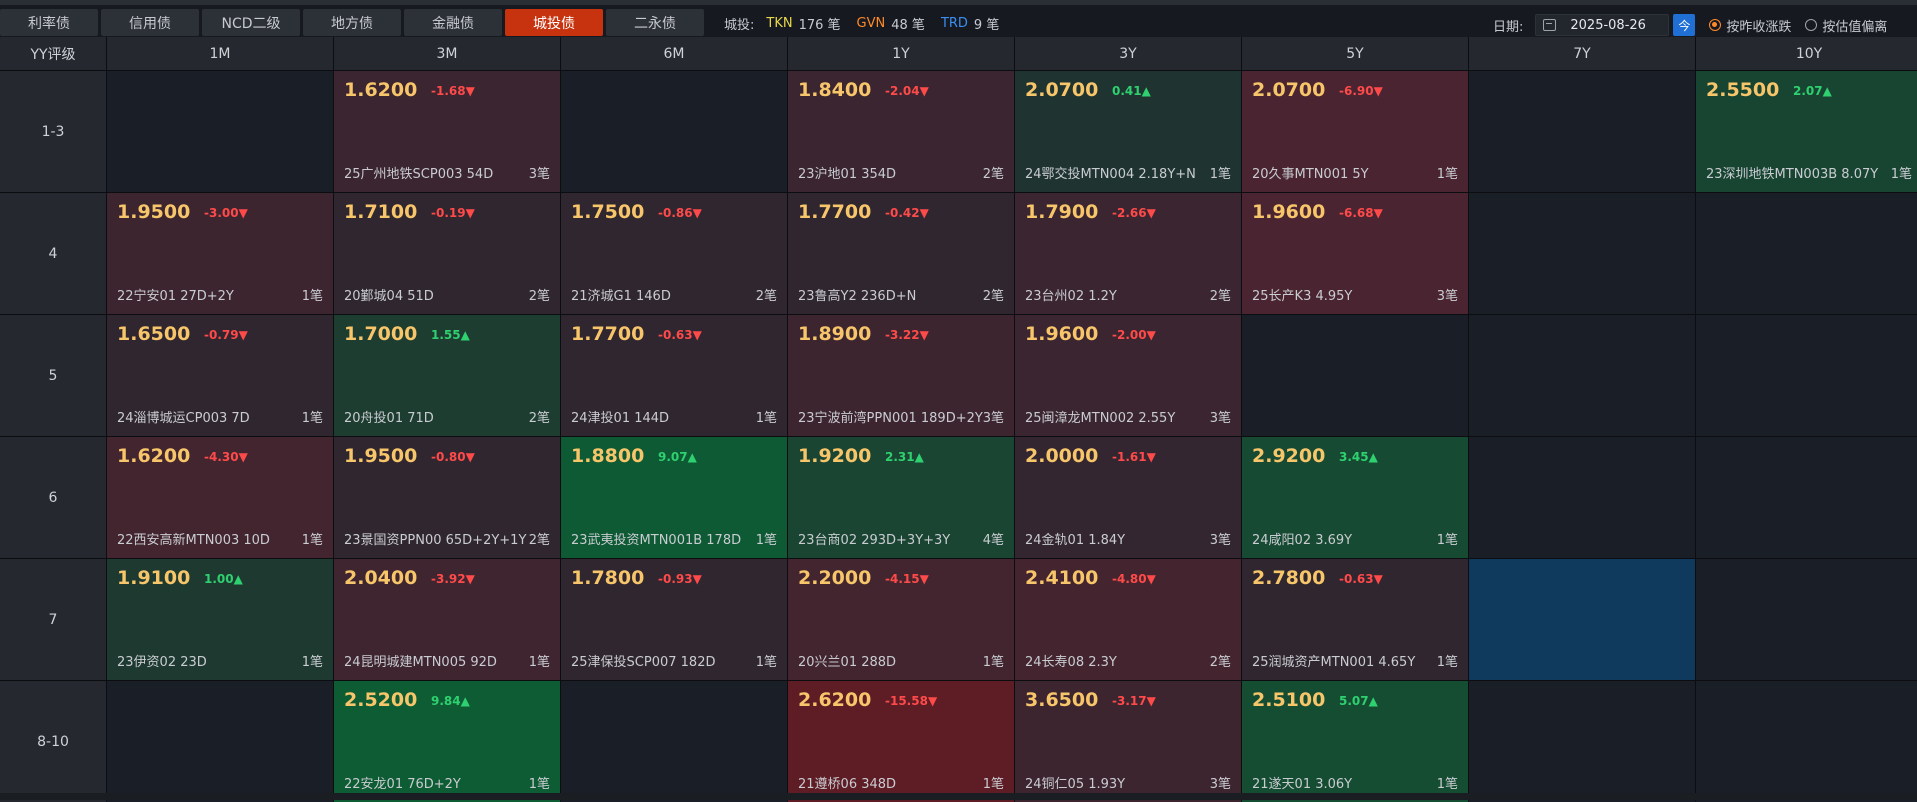 This screenshot has height=802, width=1917. What do you see at coordinates (1582, 619) in the screenshot?
I see `selected-cell` at bounding box center [1582, 619].